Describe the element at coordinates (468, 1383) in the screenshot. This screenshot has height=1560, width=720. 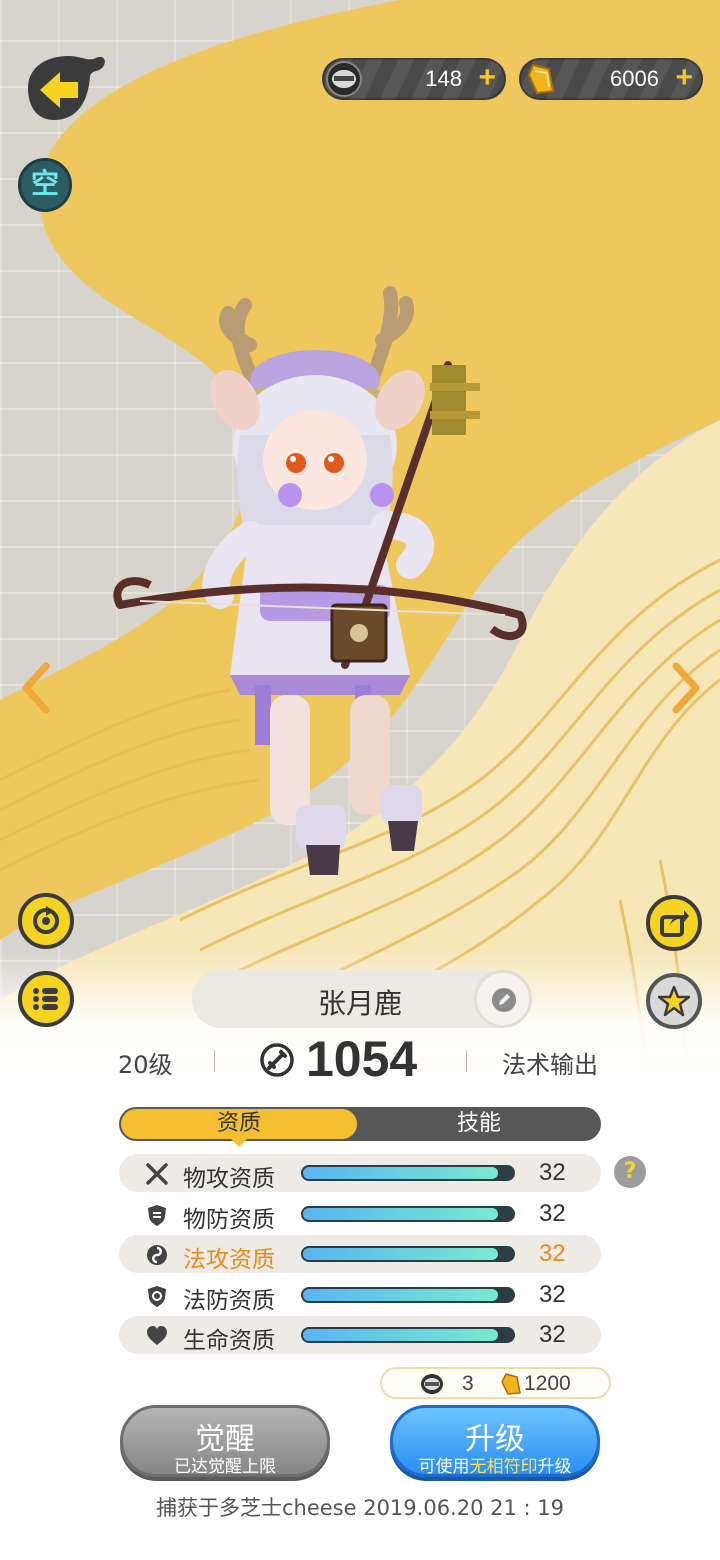
I see `spirit-coin-cost: 3` at that location.